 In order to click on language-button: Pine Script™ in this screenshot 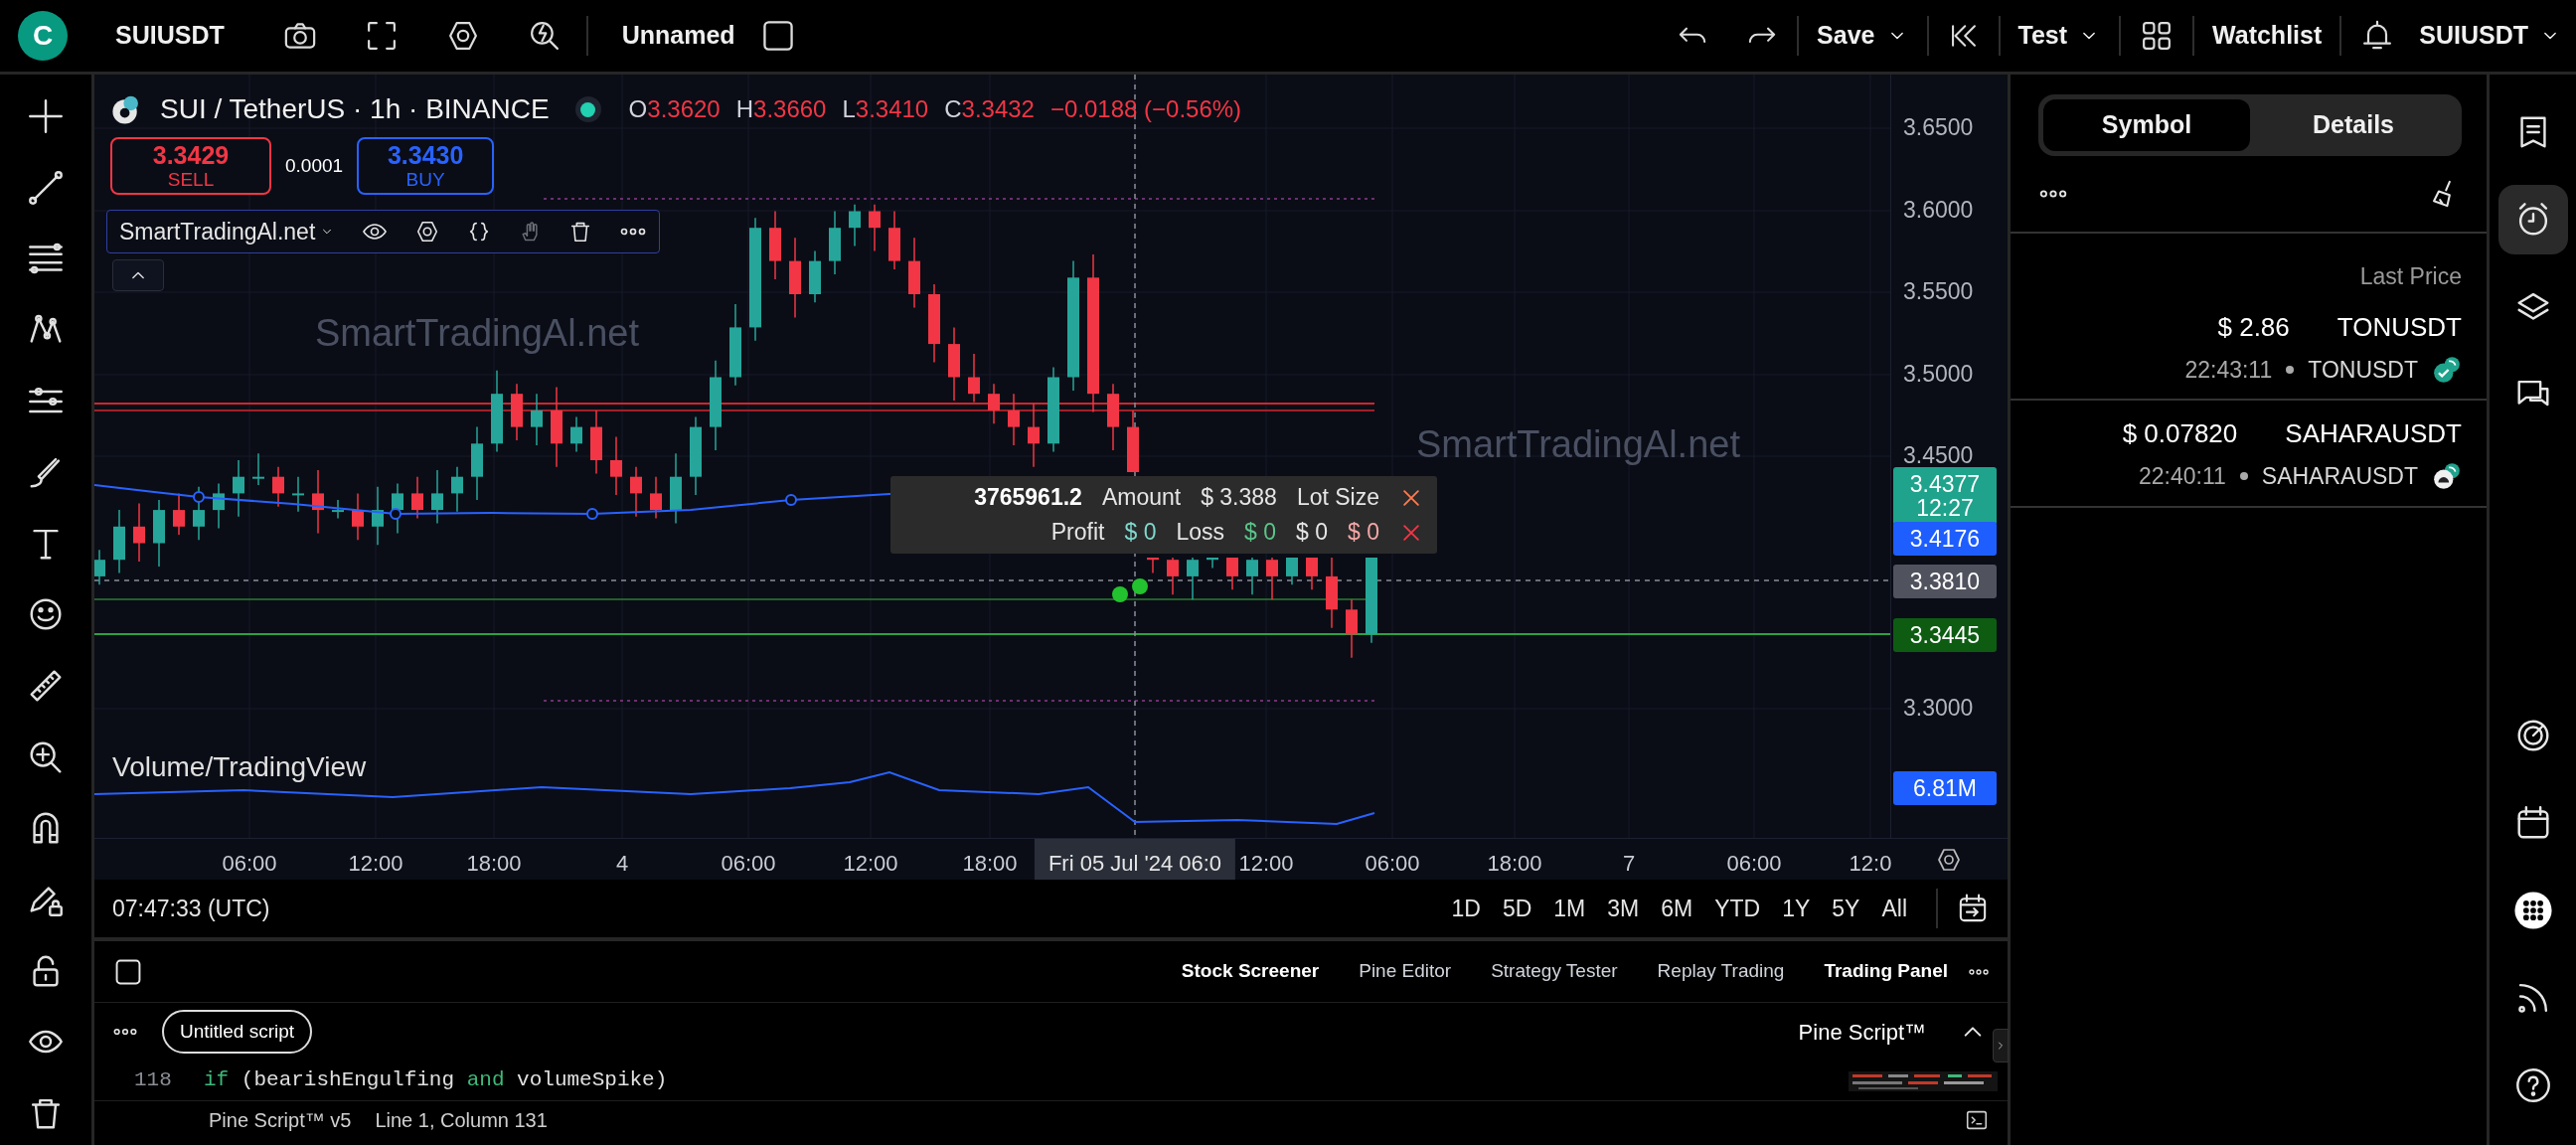, I will do `click(1862, 1032)`.